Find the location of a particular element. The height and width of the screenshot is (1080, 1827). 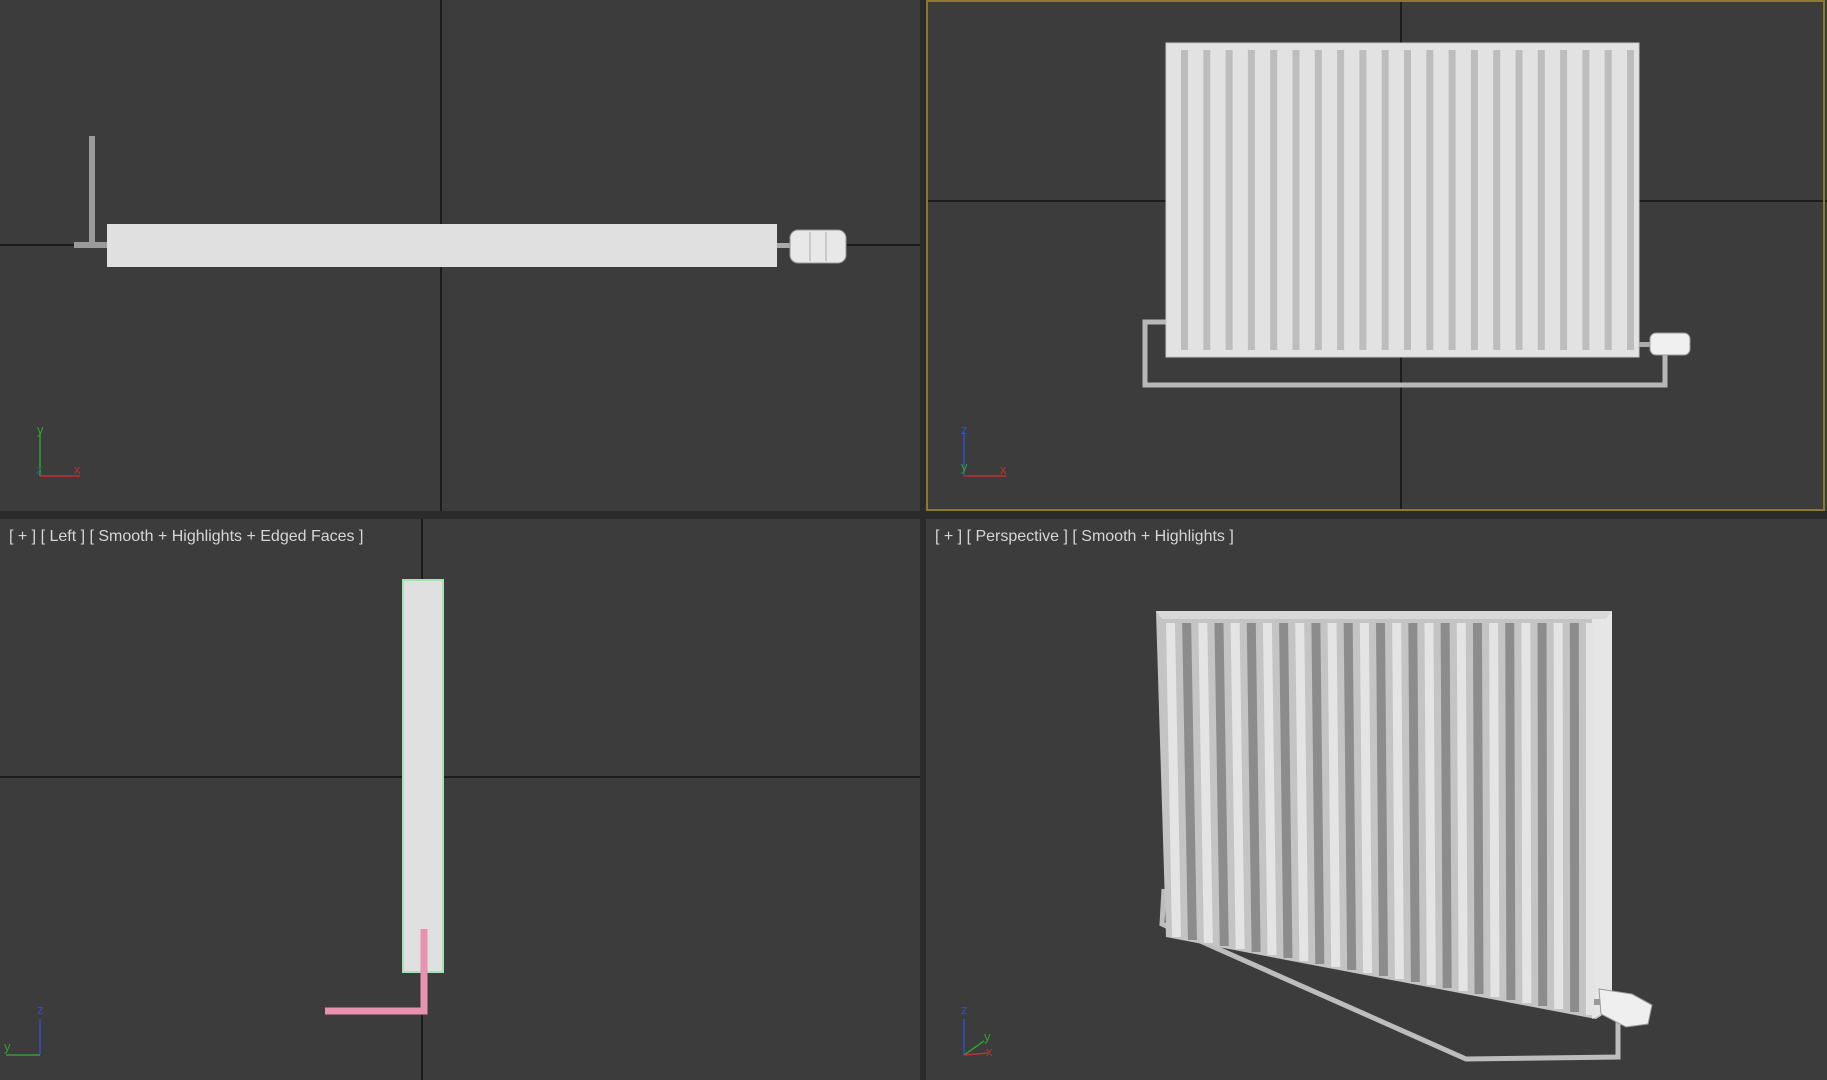

radiator-pipe-elbow is located at coordinates (92, 245).